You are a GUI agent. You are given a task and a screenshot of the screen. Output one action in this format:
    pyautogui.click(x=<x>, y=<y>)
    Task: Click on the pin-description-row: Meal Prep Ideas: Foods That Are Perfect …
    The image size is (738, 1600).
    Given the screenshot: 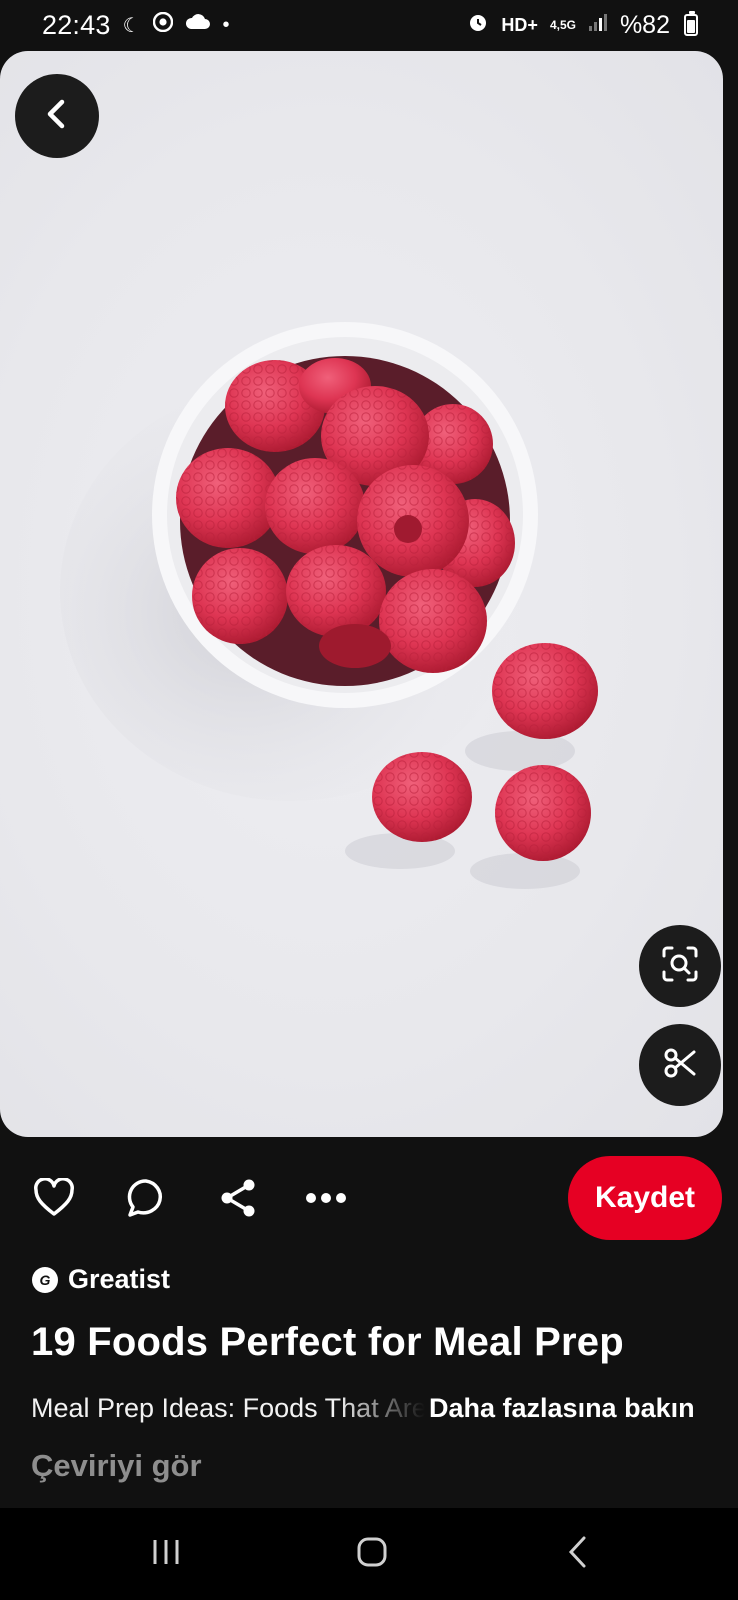 What is the action you would take?
    pyautogui.click(x=381, y=1408)
    